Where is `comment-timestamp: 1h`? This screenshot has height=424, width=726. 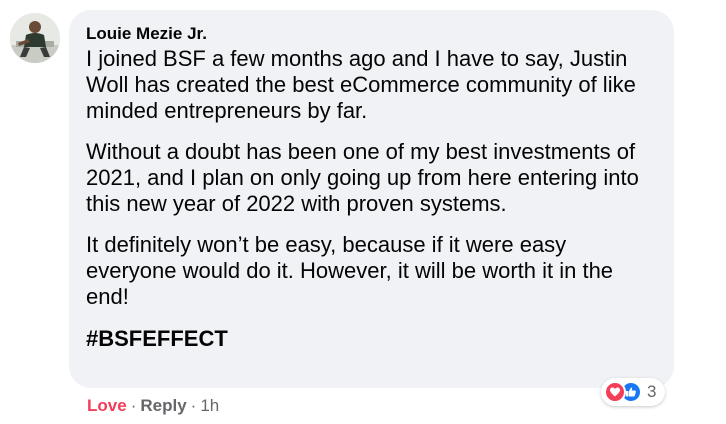 comment-timestamp: 1h is located at coordinates (209, 405).